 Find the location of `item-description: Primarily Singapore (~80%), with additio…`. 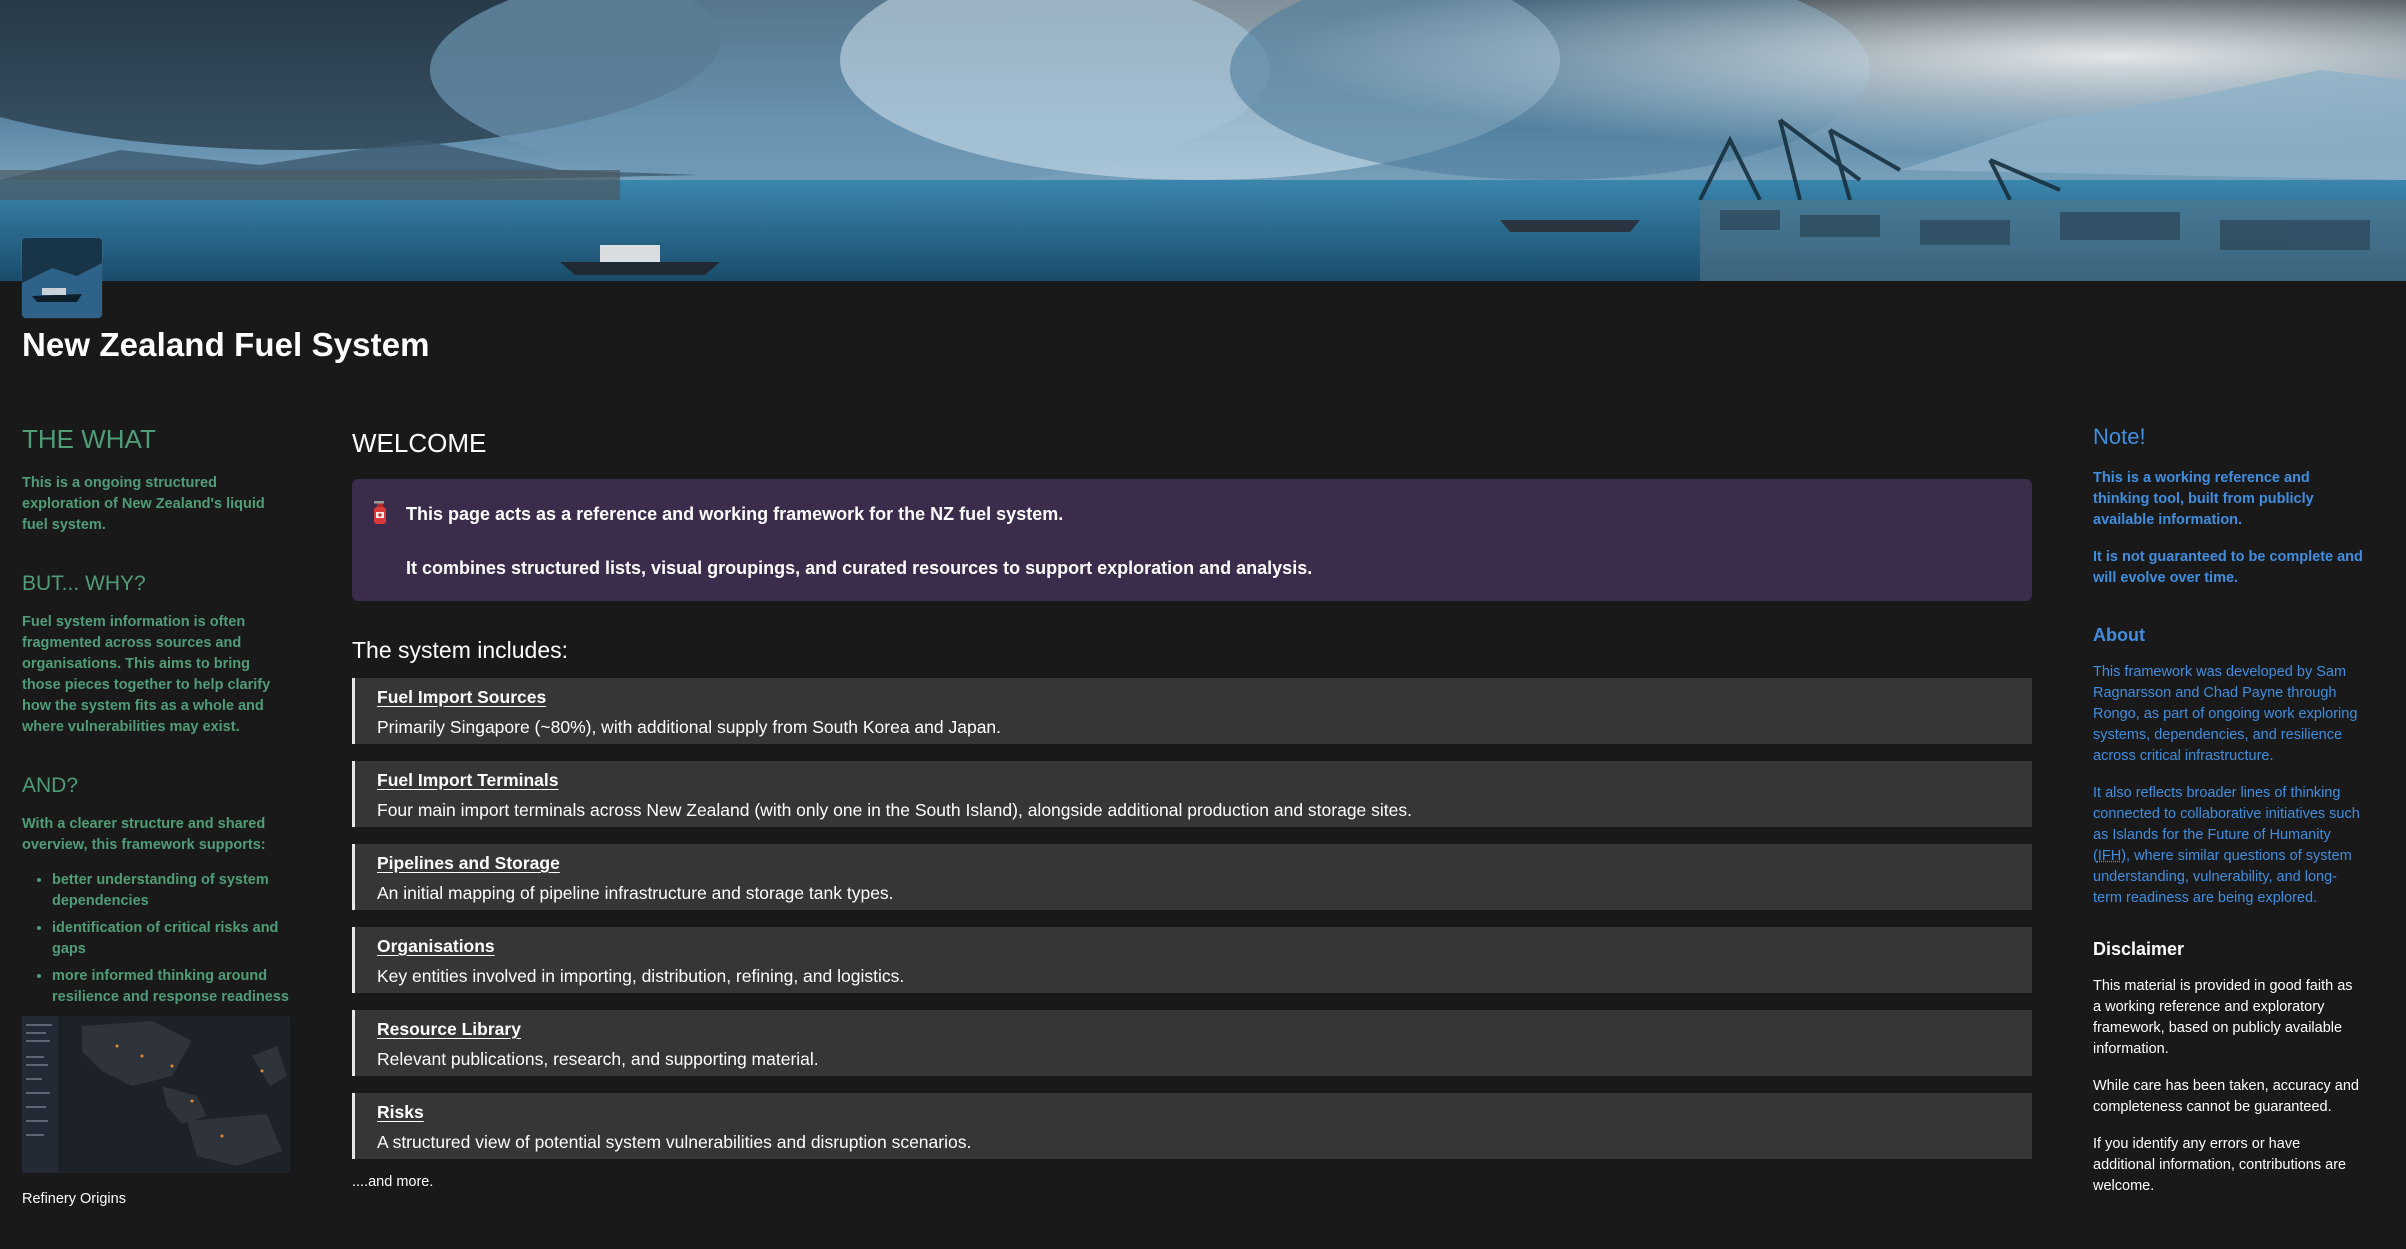

item-description: Primarily Singapore (~80%), with additio… is located at coordinates (689, 727).